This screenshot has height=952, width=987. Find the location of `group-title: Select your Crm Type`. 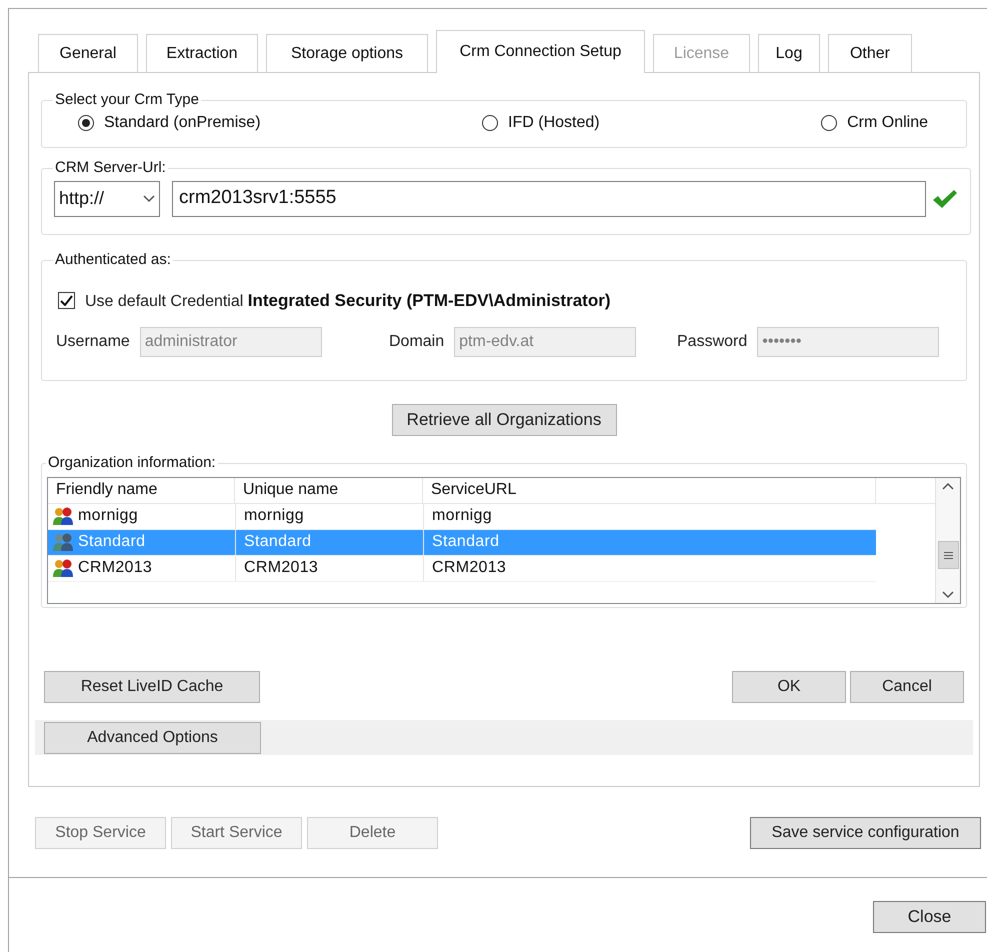

group-title: Select your Crm Type is located at coordinates (127, 100).